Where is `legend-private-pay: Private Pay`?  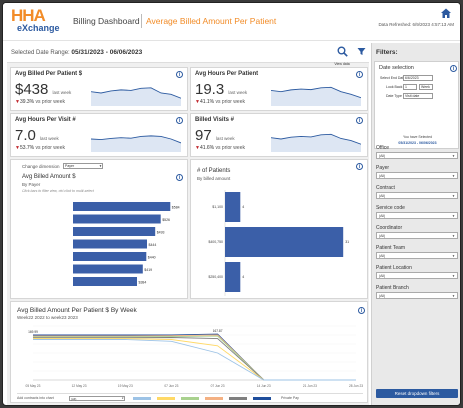 legend-private-pay: Private Pay is located at coordinates (290, 398).